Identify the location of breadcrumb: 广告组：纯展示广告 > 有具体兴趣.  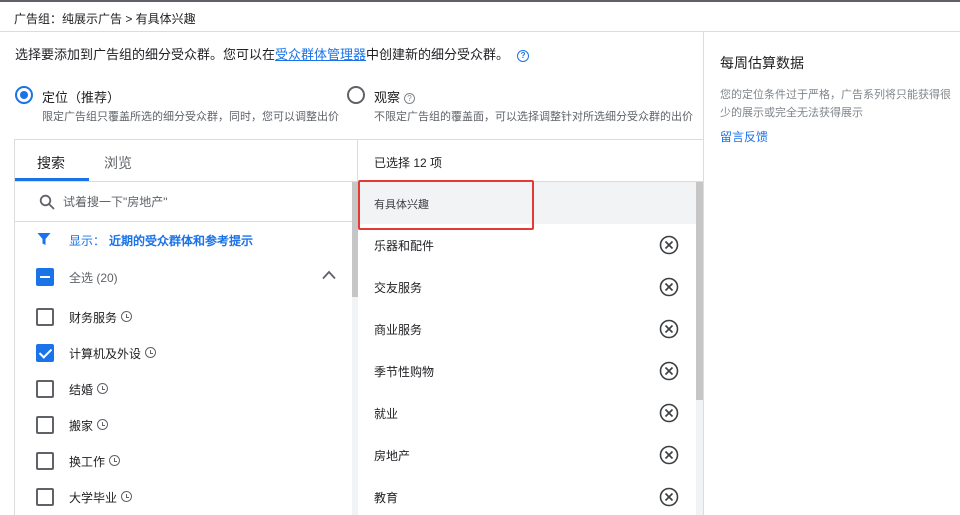
(105, 19).